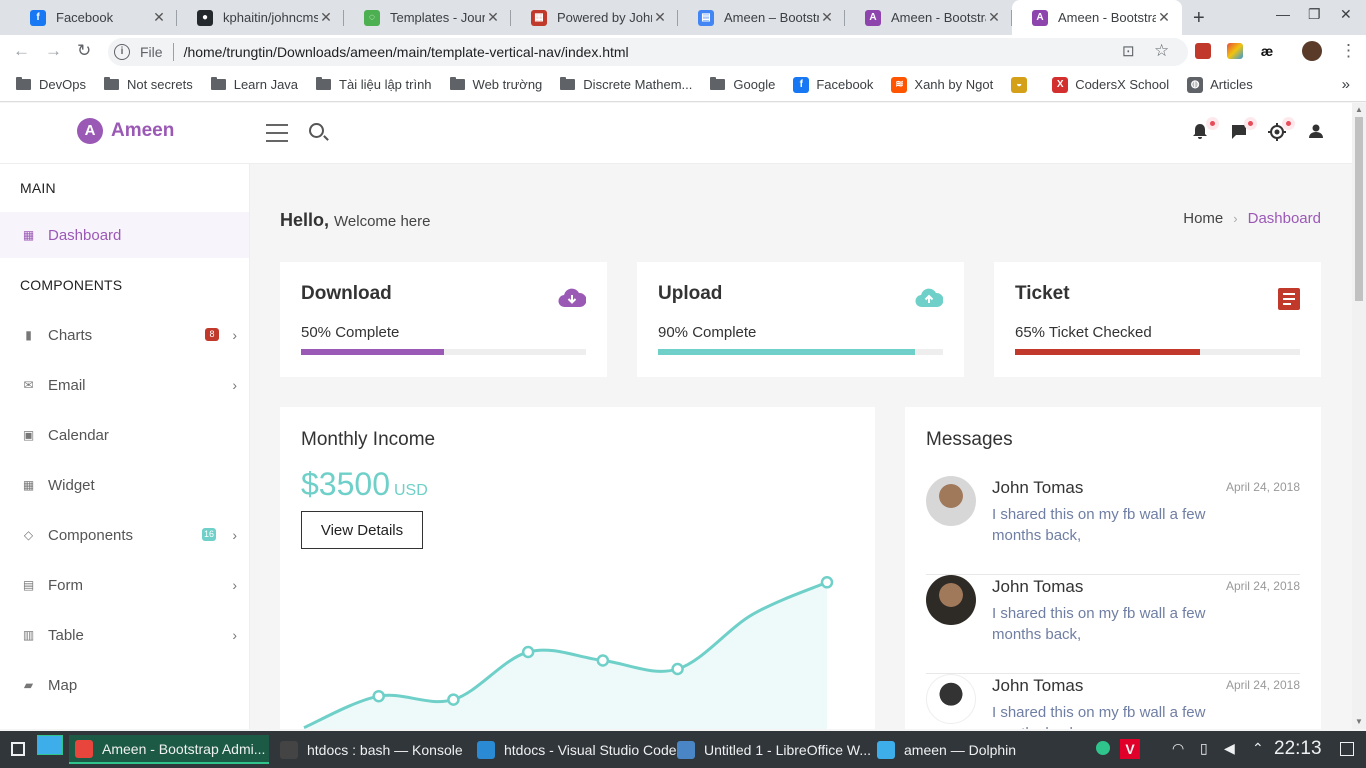 This screenshot has height=768, width=1366. What do you see at coordinates (124, 385) in the screenshot?
I see `sidebar-item-email: ✉ Email ›` at bounding box center [124, 385].